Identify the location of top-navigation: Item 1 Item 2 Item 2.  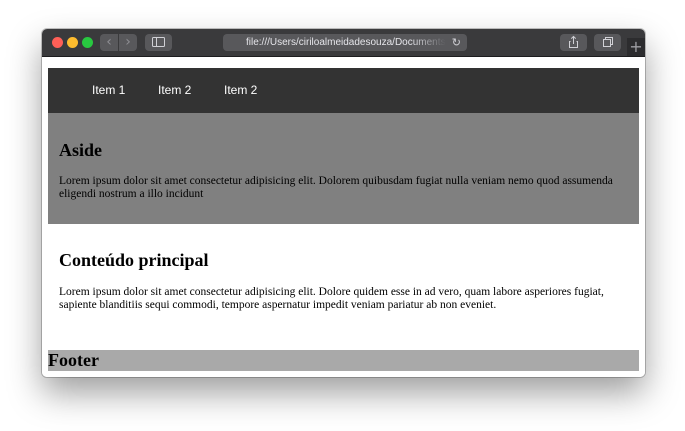
(343, 90).